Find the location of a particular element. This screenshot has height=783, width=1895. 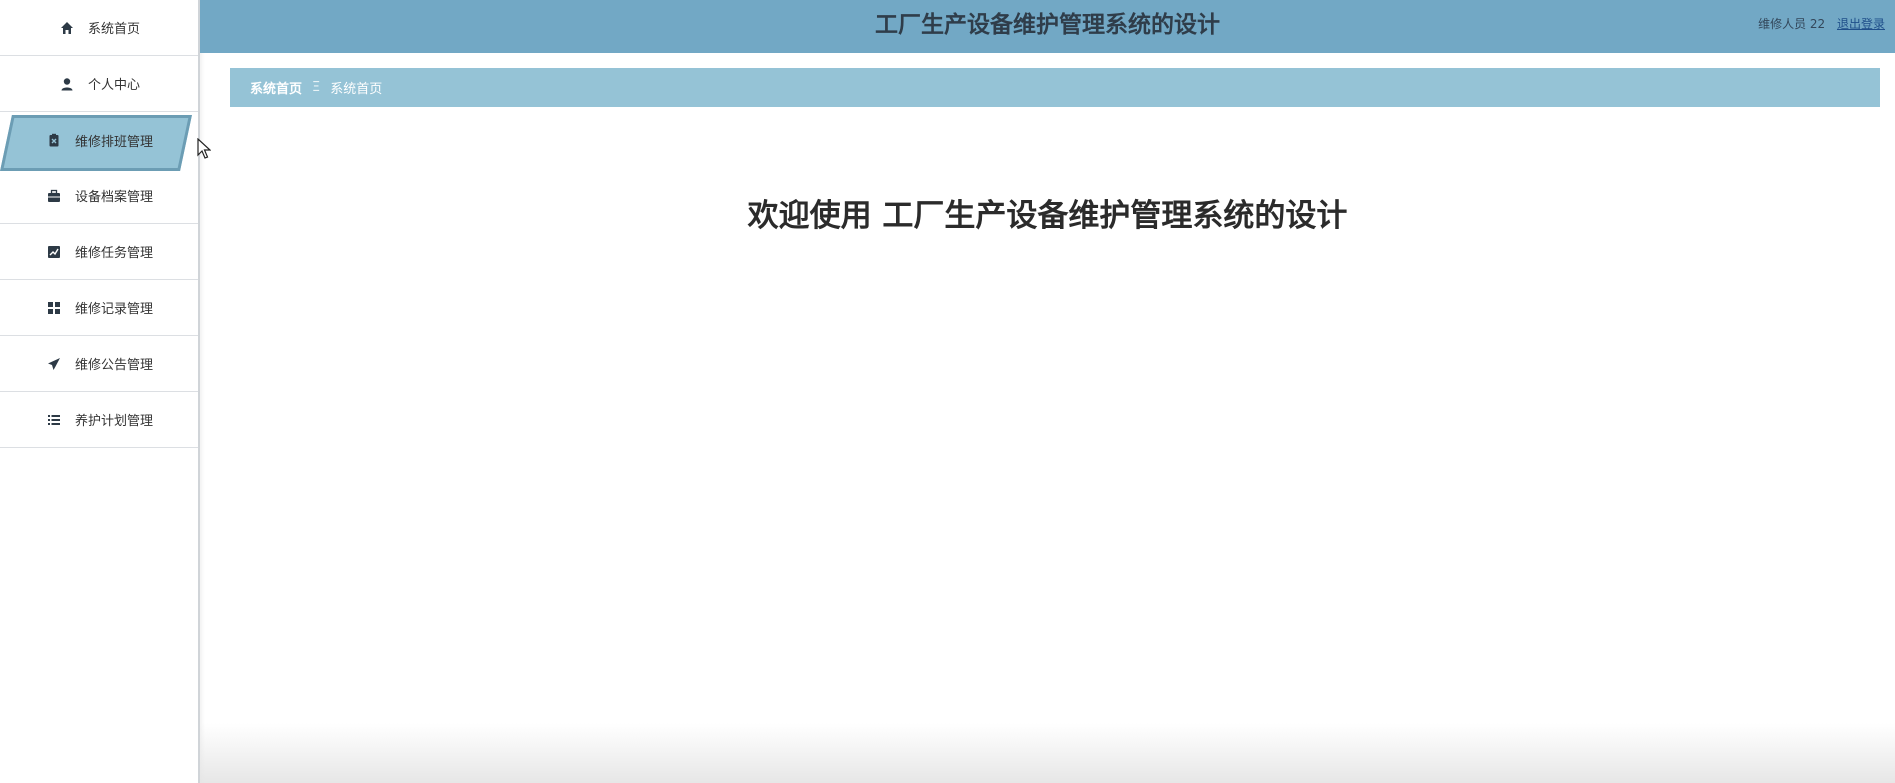

top-header: 工厂生产设备维护管理系统的设计 维修人员 22 退出登录 is located at coordinates (1047, 26).